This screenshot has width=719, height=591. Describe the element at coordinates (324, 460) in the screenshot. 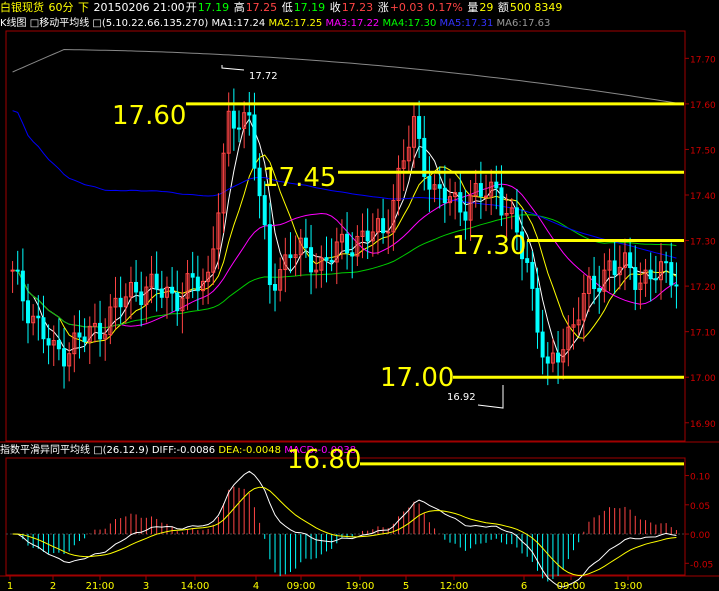

I see `level-label-1680: 16.80` at that location.